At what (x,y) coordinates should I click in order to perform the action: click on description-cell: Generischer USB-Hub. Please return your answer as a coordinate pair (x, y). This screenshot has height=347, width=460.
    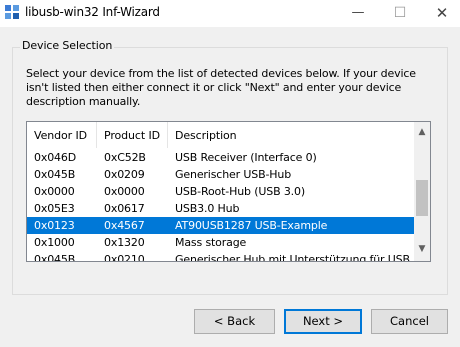
    Looking at the image, I should click on (233, 174).